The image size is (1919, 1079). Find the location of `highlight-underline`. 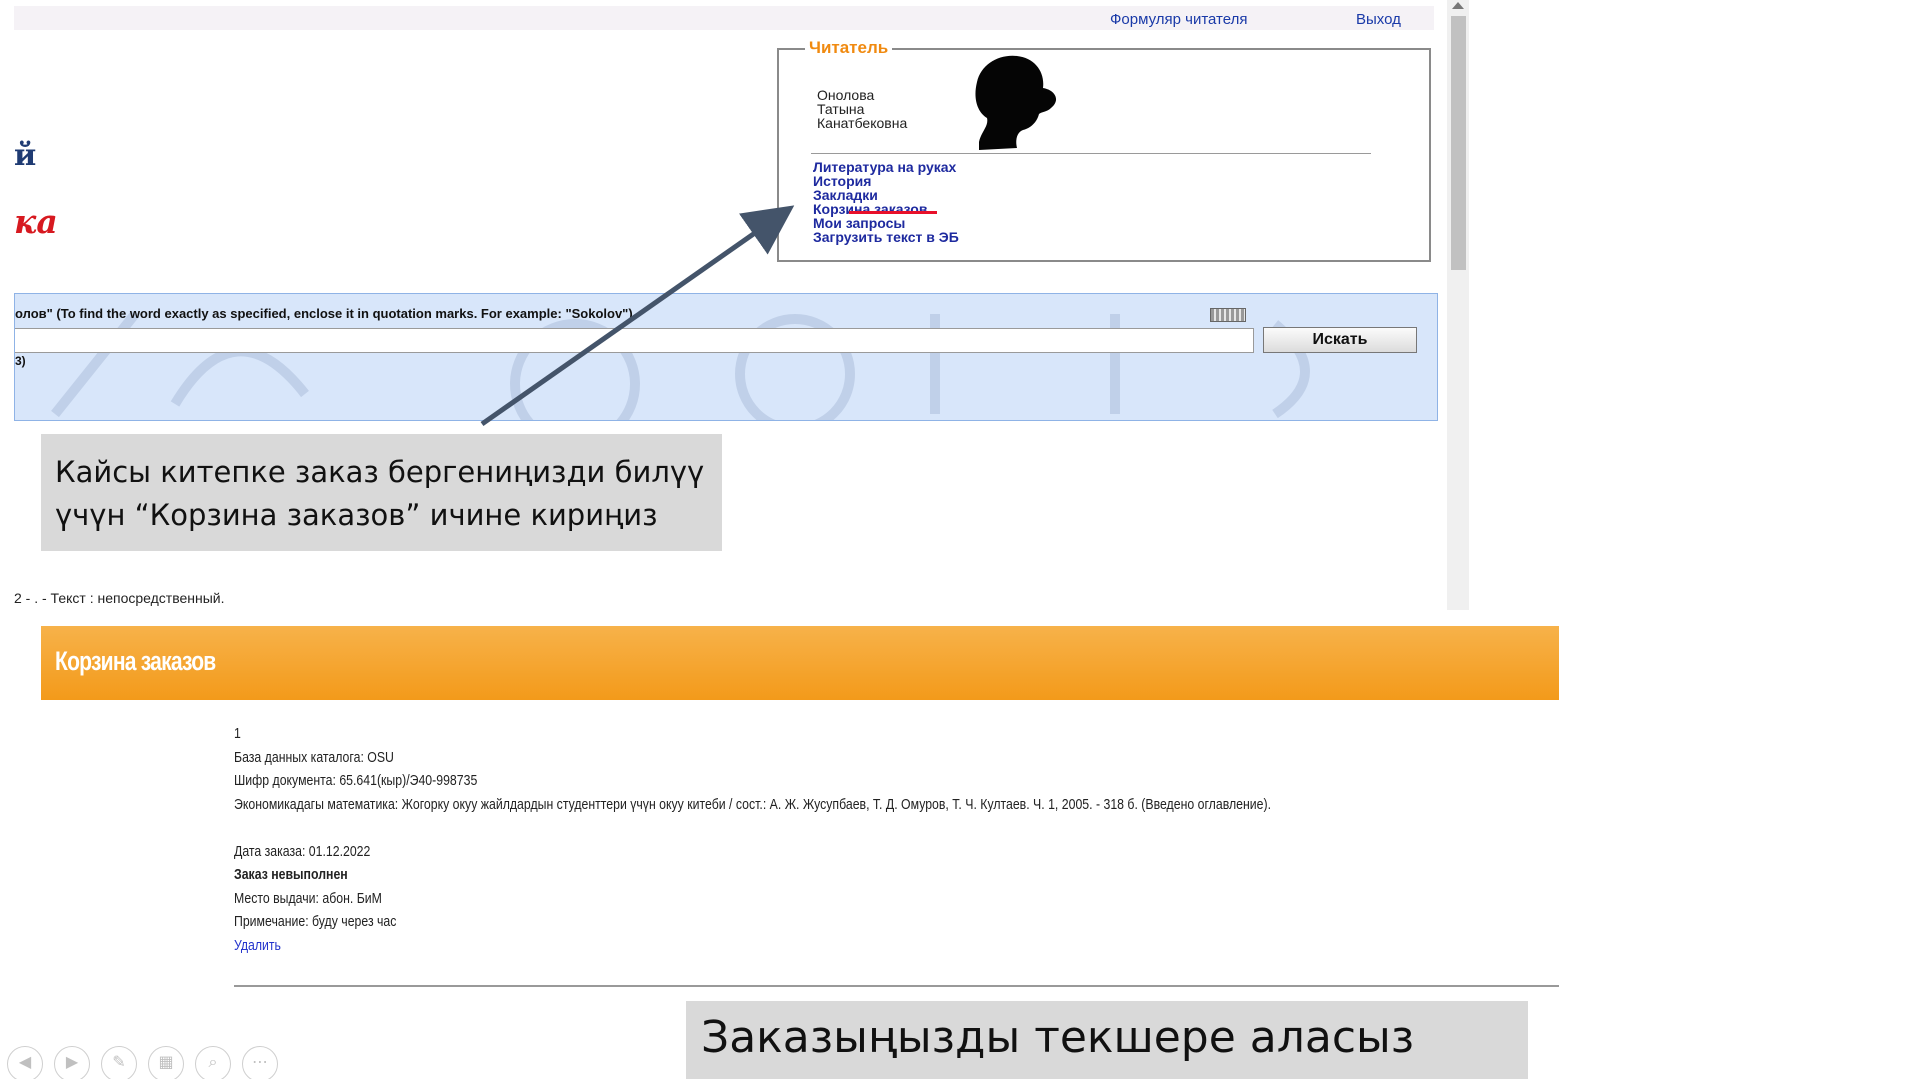

highlight-underline is located at coordinates (893, 212).